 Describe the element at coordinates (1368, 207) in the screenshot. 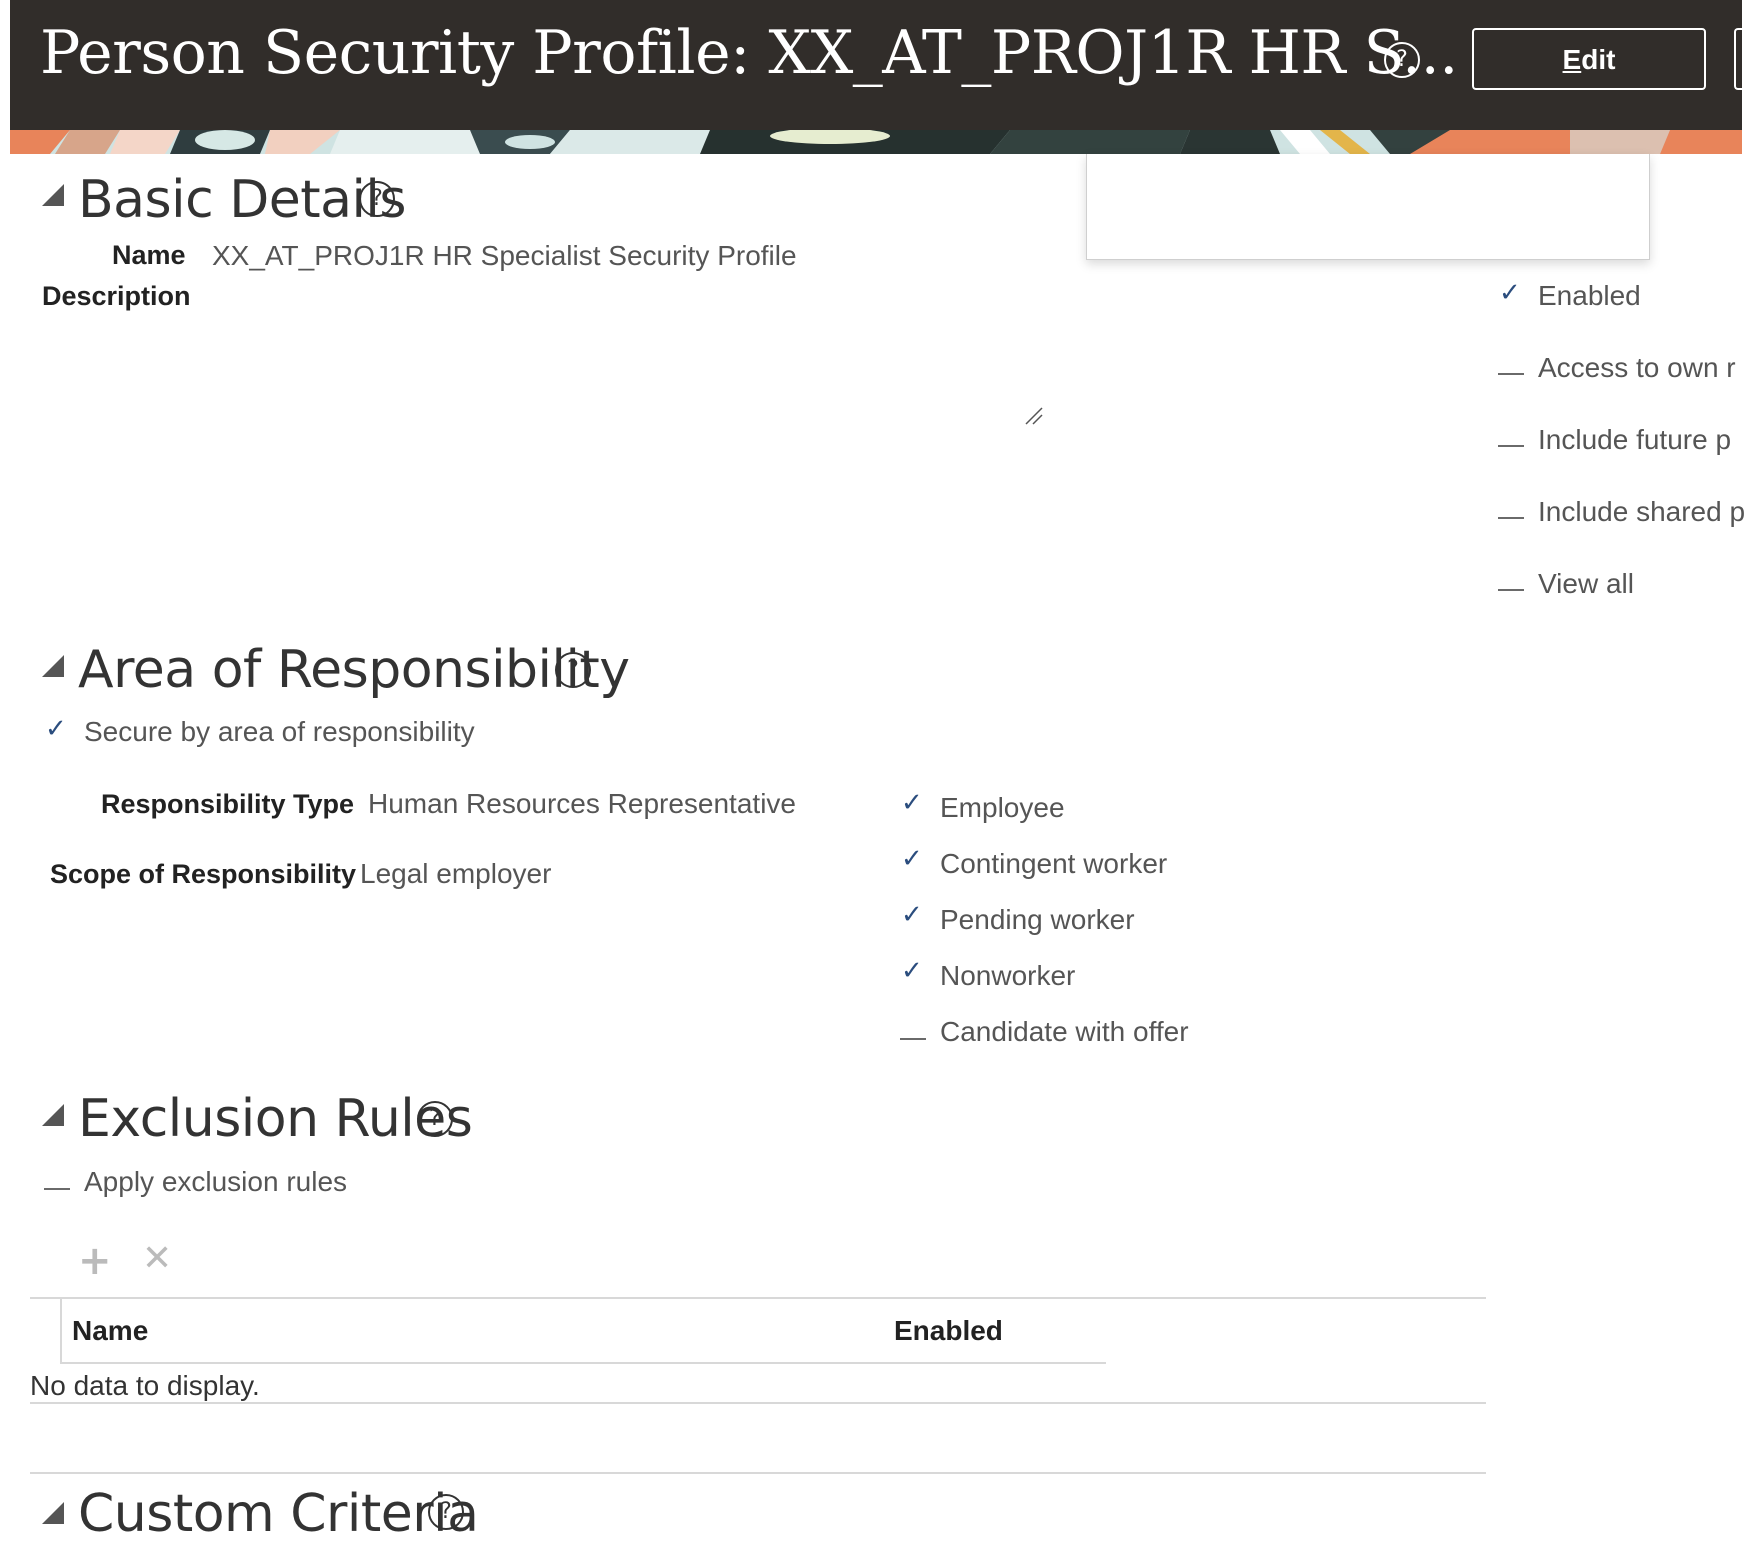

I see `dropdown-menu-panel` at that location.